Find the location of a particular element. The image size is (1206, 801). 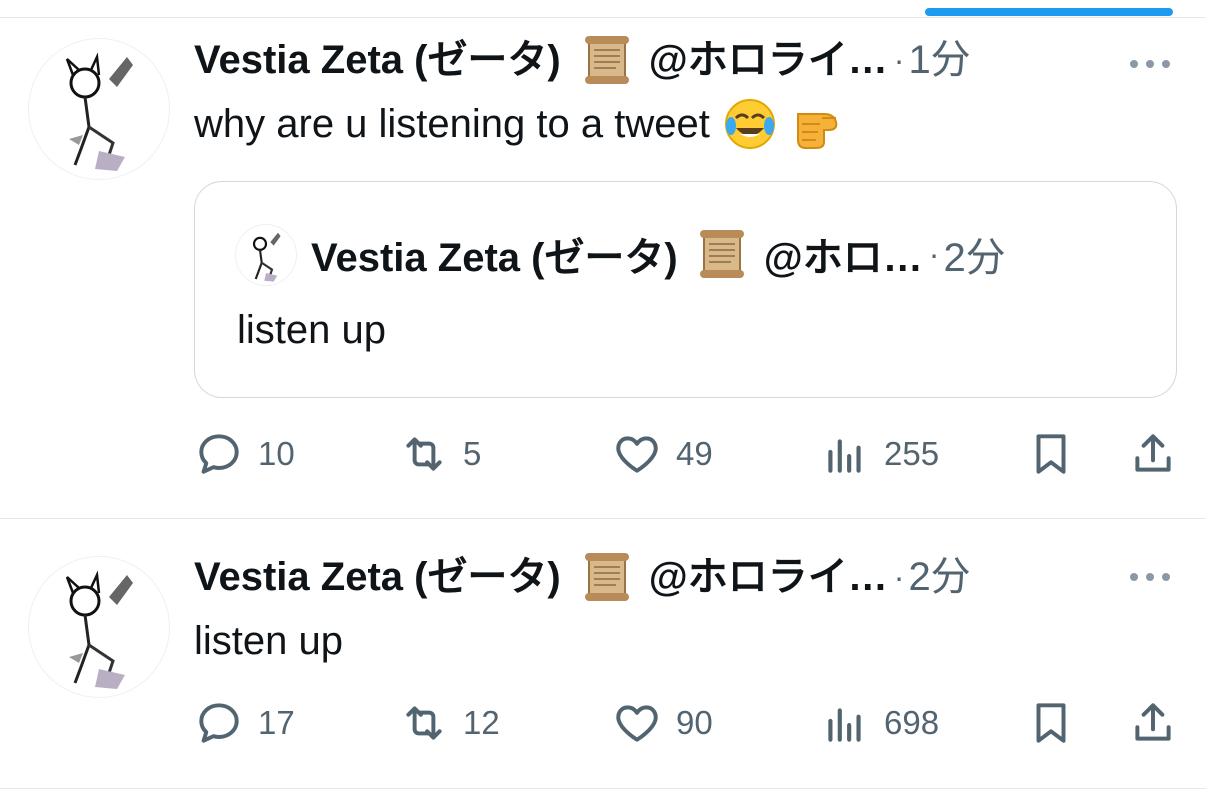

tweet-header: Vestia Zeta (ゼータ) @ホロライ… · 1分 is located at coordinates (582, 60).